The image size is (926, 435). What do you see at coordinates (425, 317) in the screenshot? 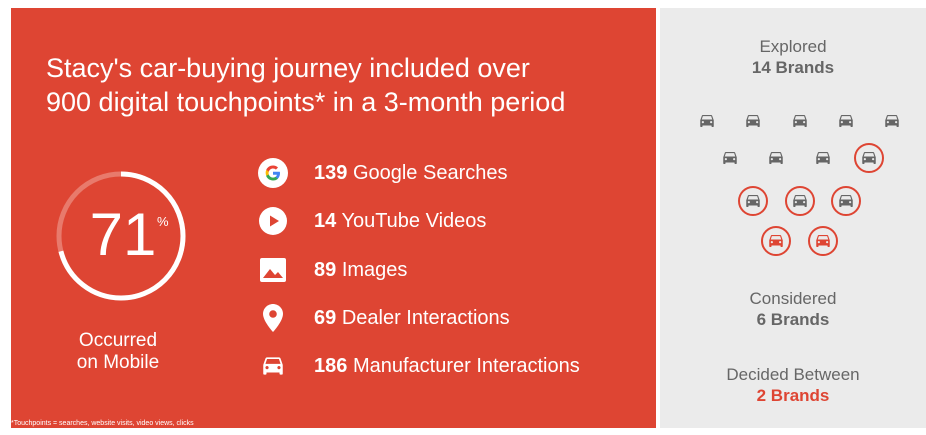
I see `stat-label: Dealer Interactions` at bounding box center [425, 317].